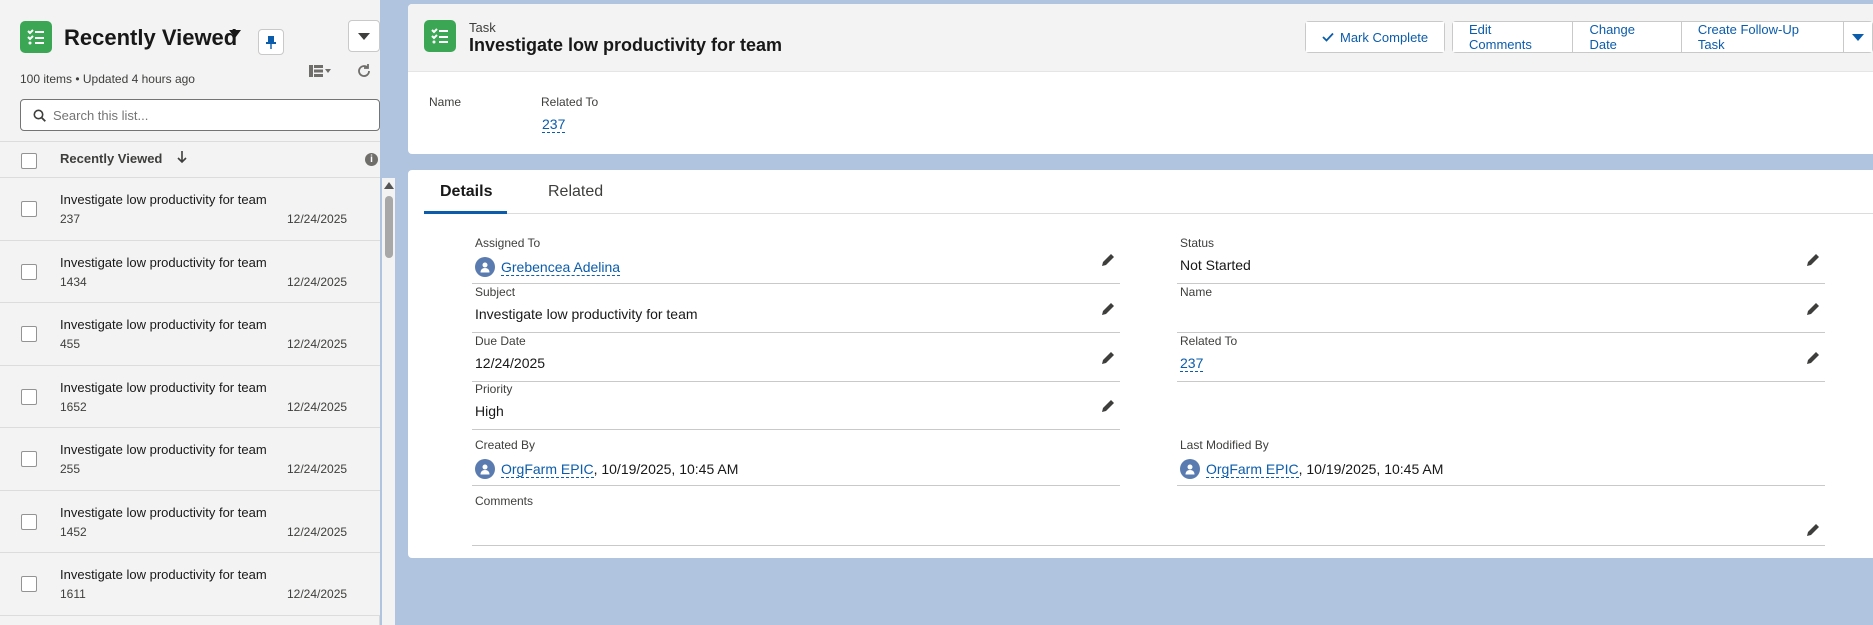  I want to click on mark-complete-button: Mark Complete, so click(1375, 37).